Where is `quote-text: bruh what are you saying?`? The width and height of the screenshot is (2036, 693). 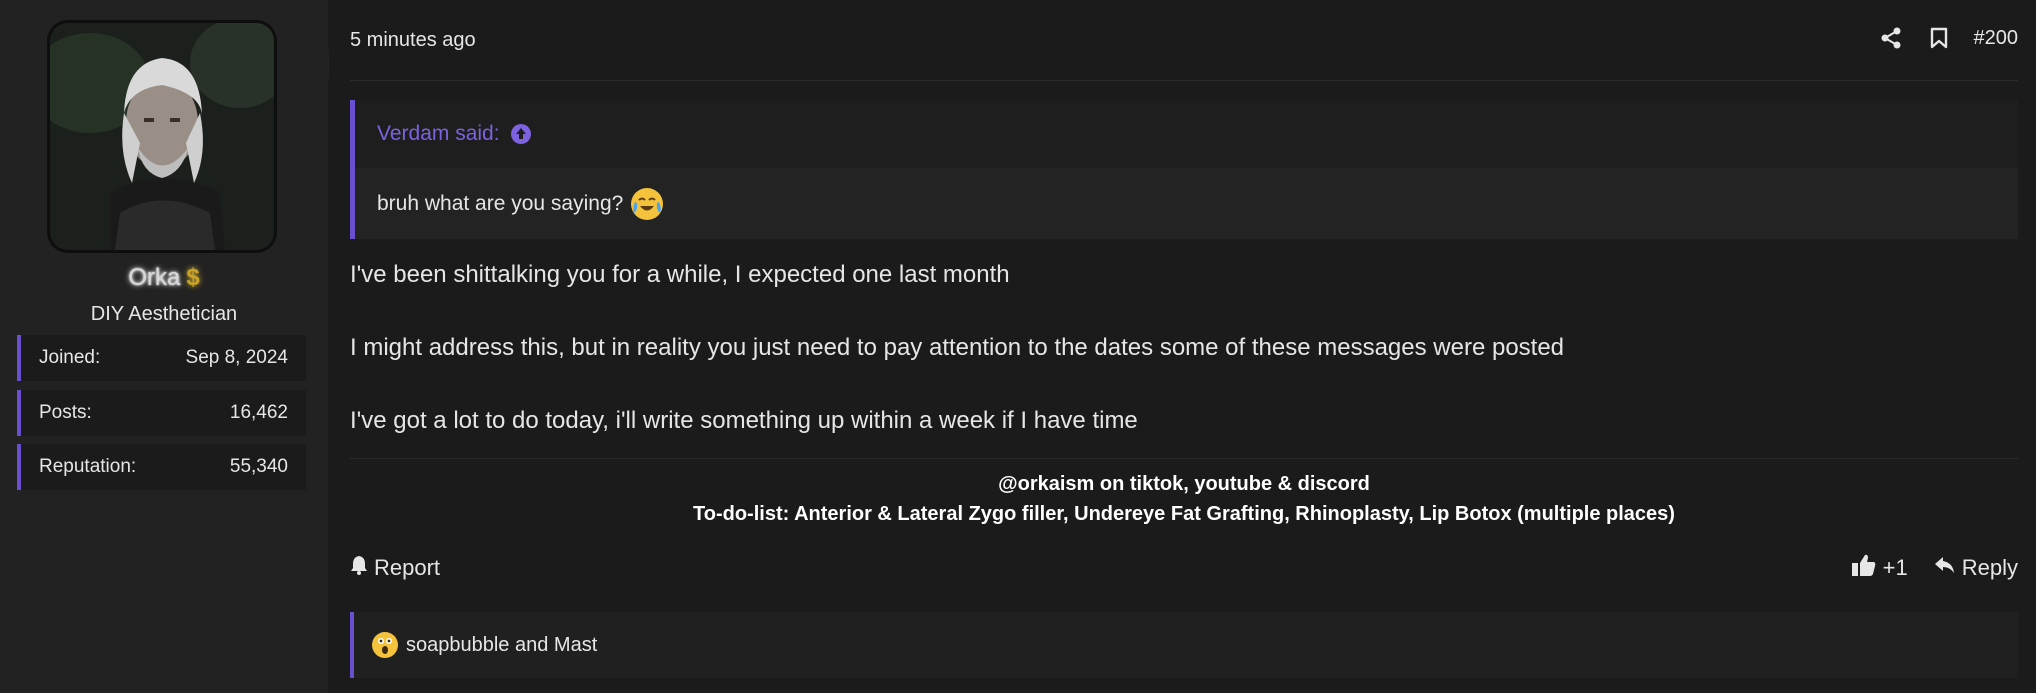
quote-text: bruh what are you saying? is located at coordinates (500, 203).